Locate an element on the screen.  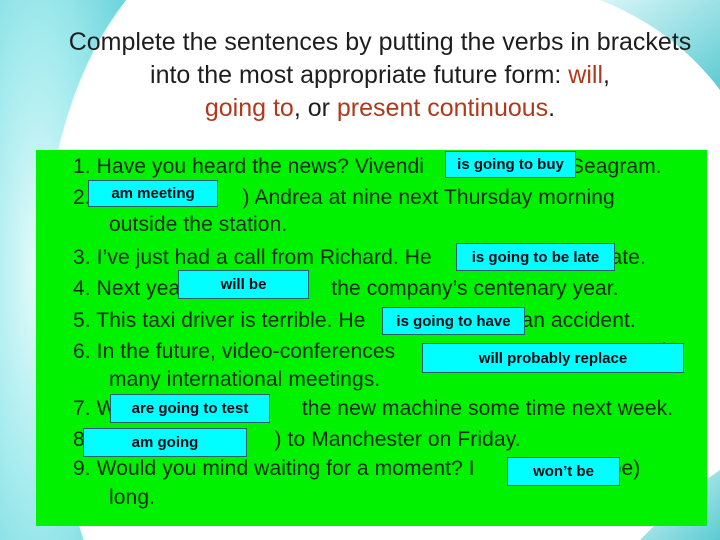
answer-box-8: am going is located at coordinates (165, 442).